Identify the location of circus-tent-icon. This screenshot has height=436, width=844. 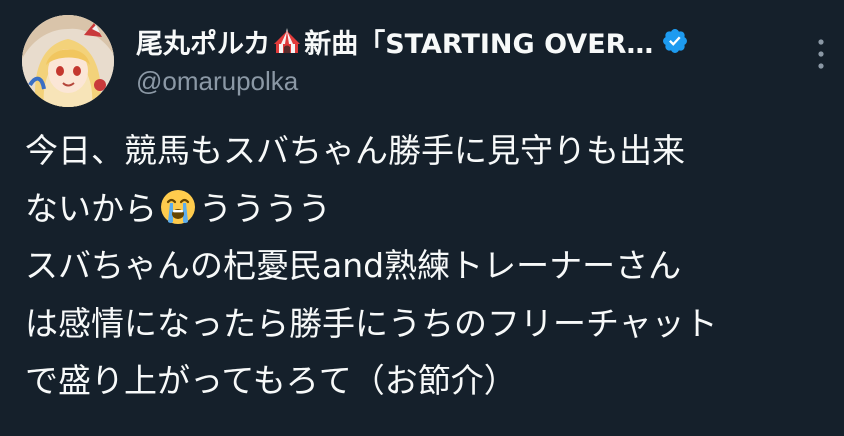
(287, 41).